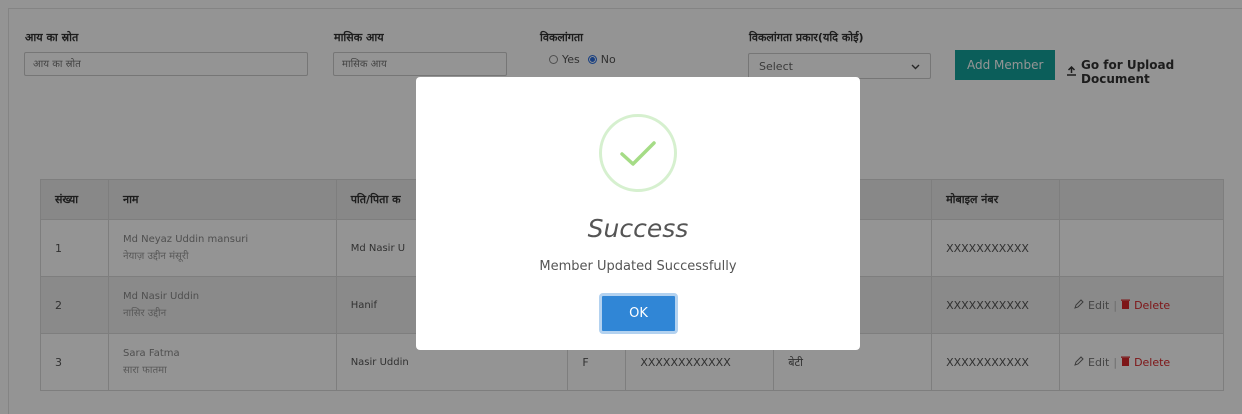 The image size is (1242, 414). I want to click on dialog-message: Member Updated Successfully, so click(638, 266).